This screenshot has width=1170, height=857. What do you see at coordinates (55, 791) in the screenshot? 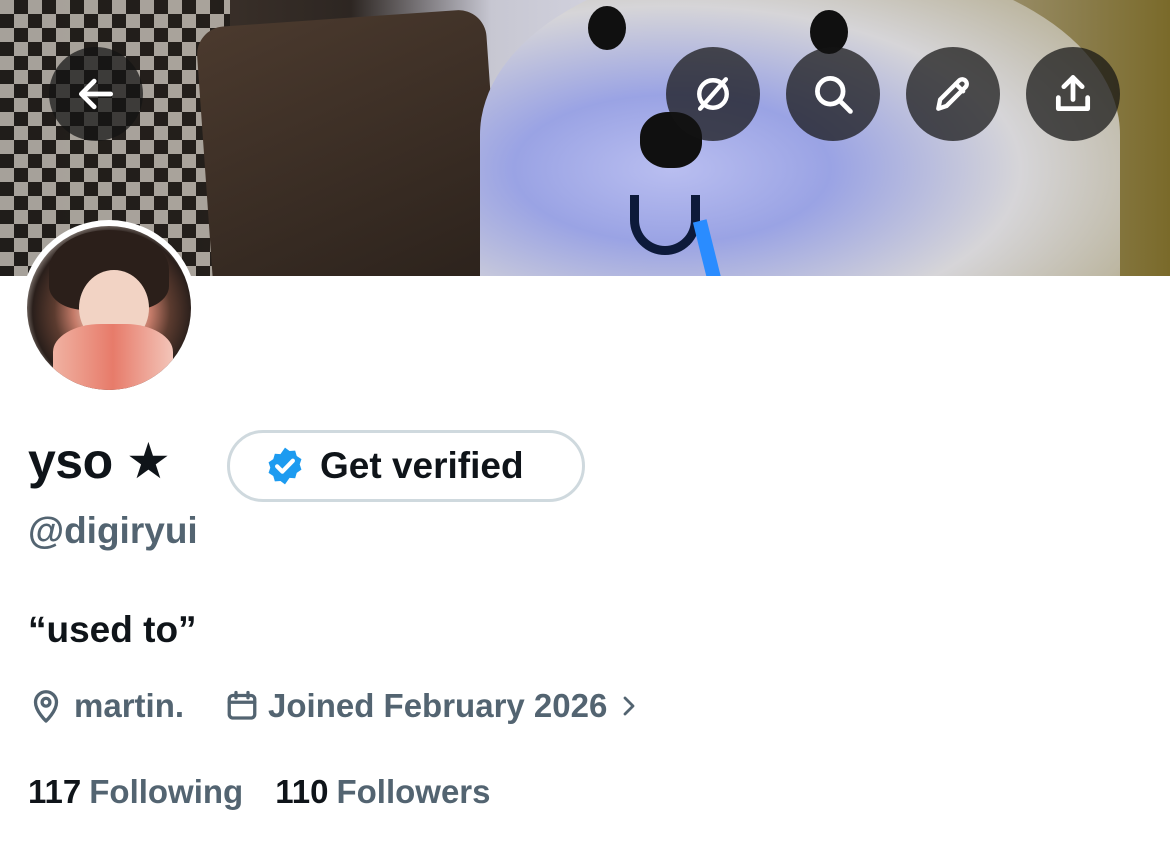
I see `following-count: 117` at bounding box center [55, 791].